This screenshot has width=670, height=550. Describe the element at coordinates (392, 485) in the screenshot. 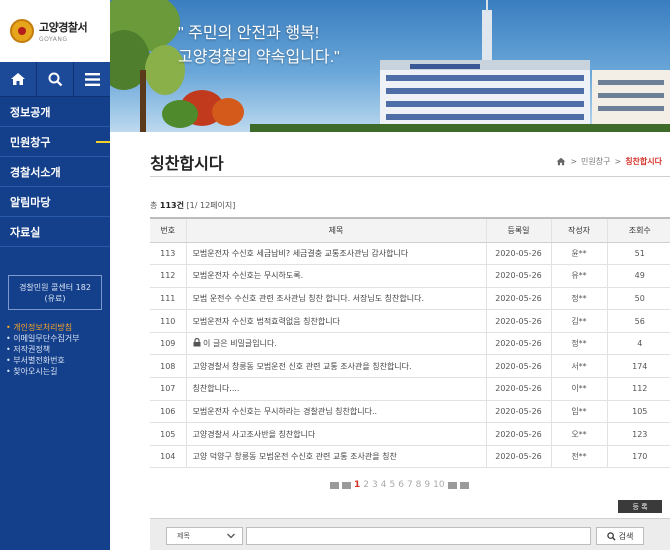

I see `page-link: 5` at that location.